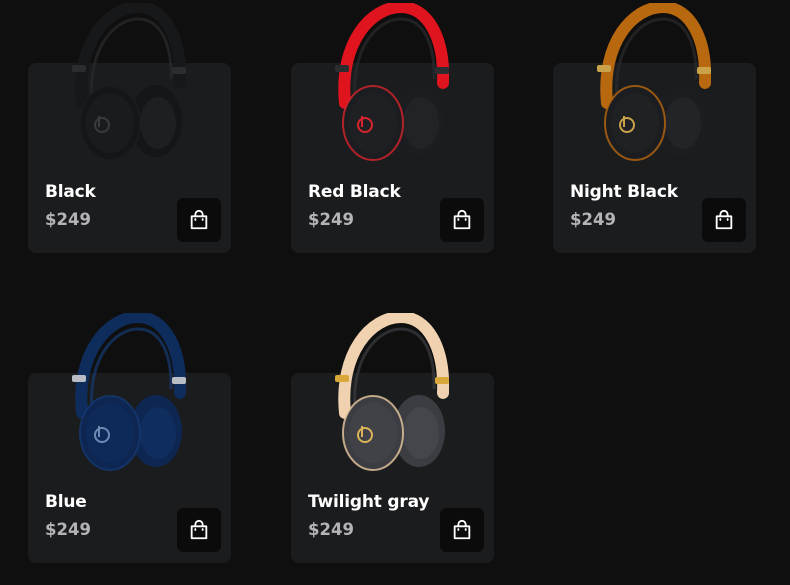  I want to click on product-card: Night Black $249, so click(654, 128).